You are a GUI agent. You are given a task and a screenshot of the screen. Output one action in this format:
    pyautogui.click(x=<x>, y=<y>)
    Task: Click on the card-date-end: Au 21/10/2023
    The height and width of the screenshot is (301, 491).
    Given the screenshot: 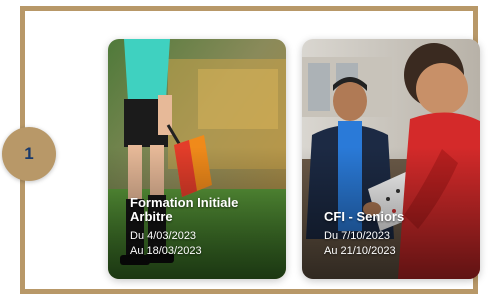 What is the action you would take?
    pyautogui.click(x=360, y=251)
    